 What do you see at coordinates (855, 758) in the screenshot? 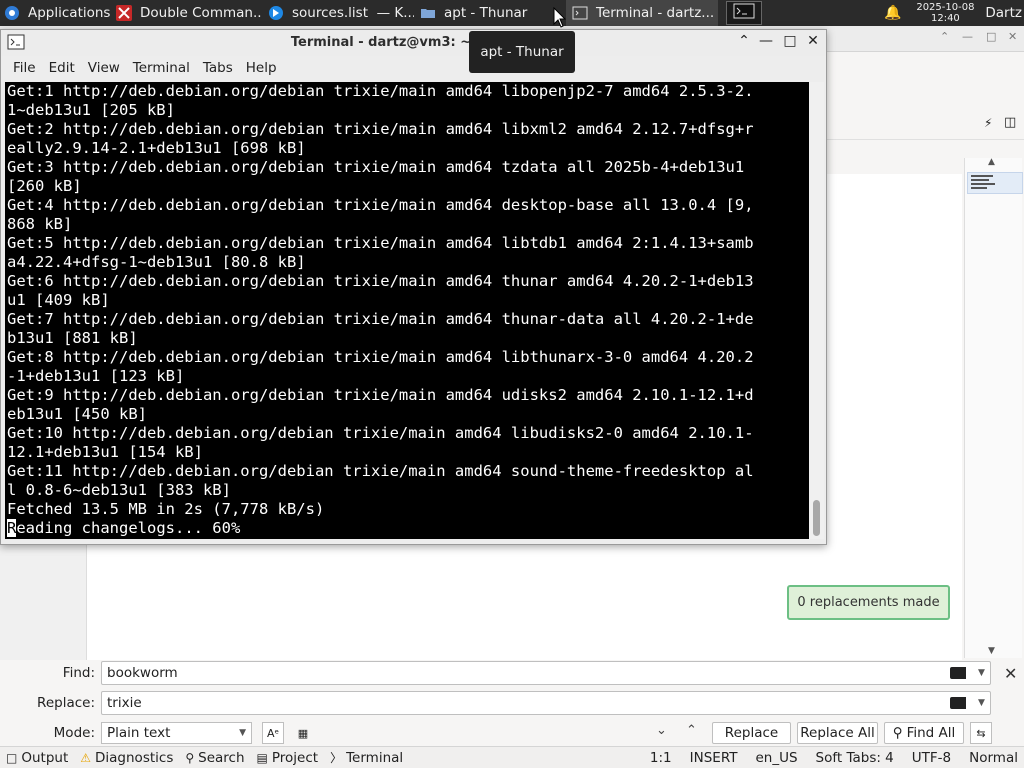
I see `indentation: Soft Tabs: 4` at bounding box center [855, 758].